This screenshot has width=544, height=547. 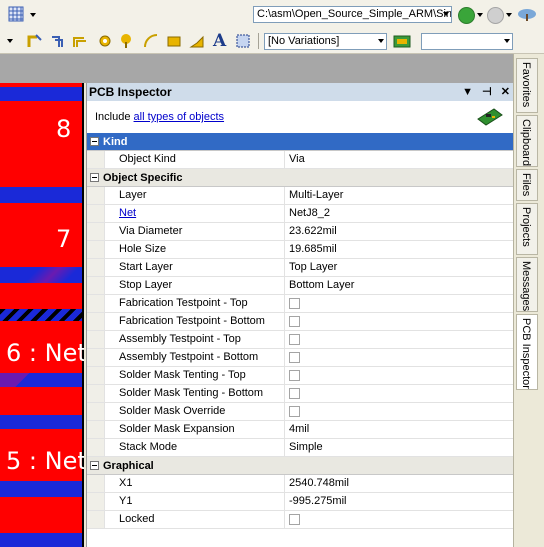 What do you see at coordinates (399, 483) in the screenshot?
I see `property-value: 2540.748mil` at bounding box center [399, 483].